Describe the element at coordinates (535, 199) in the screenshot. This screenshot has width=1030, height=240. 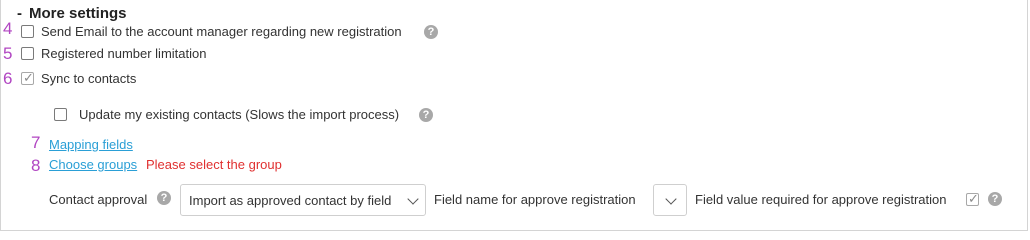
I see `field-name-label: Field name for approve registration` at that location.